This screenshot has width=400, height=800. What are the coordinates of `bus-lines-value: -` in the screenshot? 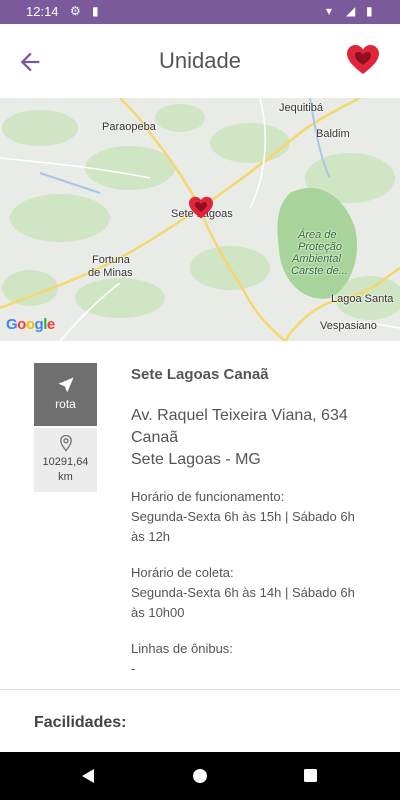 It's located at (133, 668).